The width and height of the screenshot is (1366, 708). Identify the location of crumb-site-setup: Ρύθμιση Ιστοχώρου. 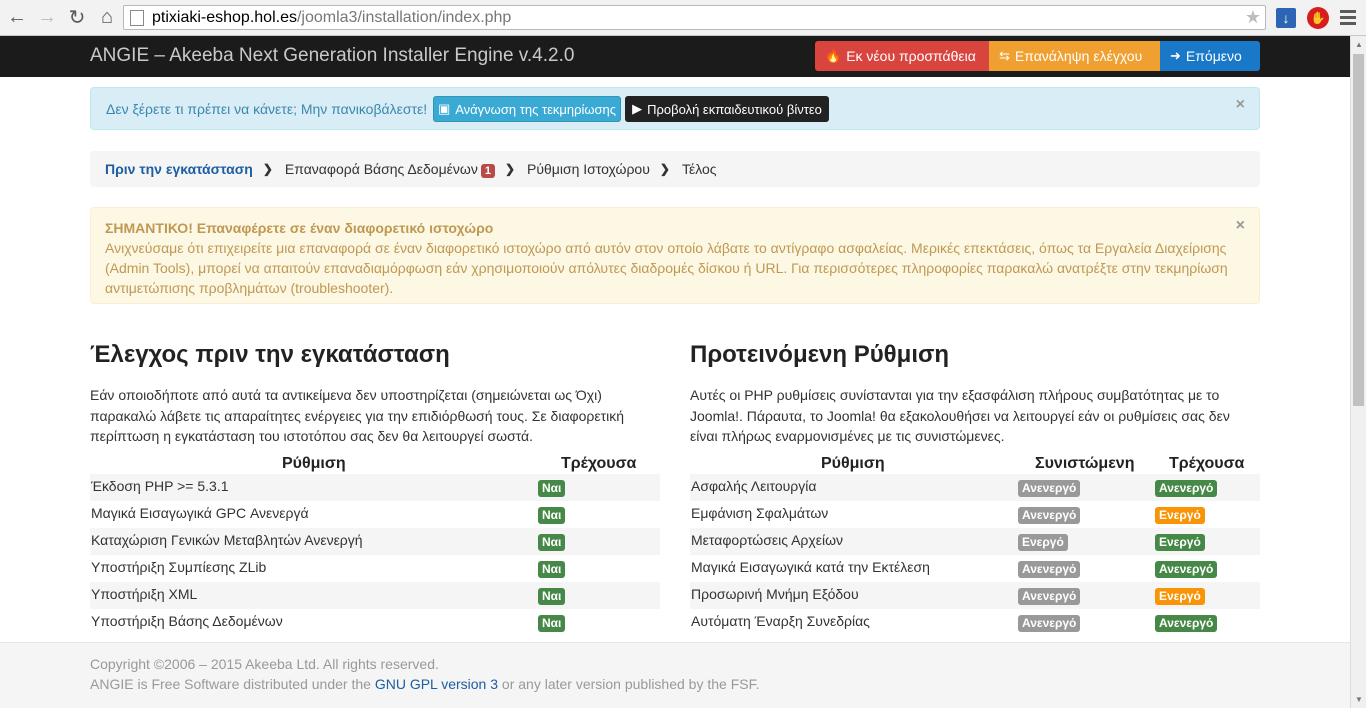
(588, 169).